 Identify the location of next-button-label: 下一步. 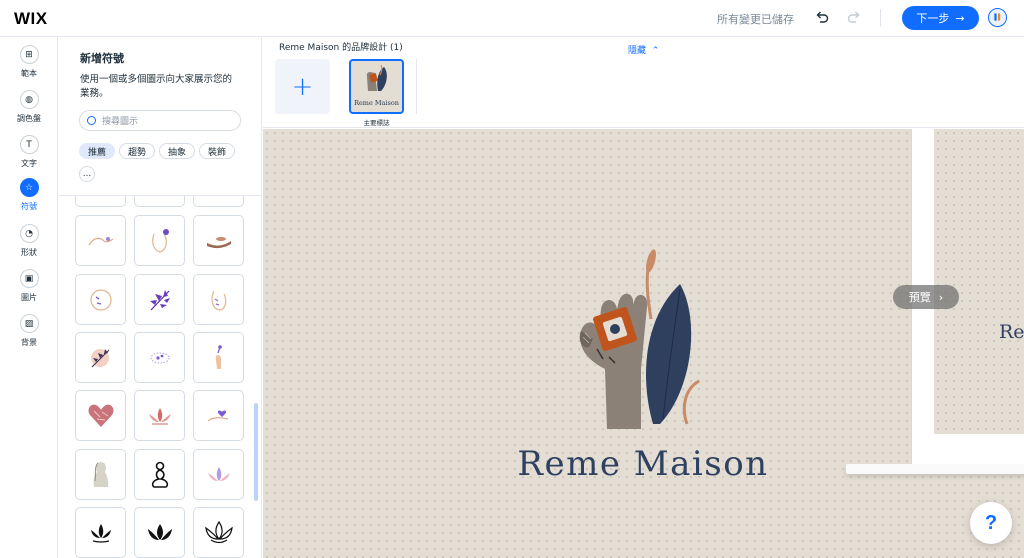
(933, 18).